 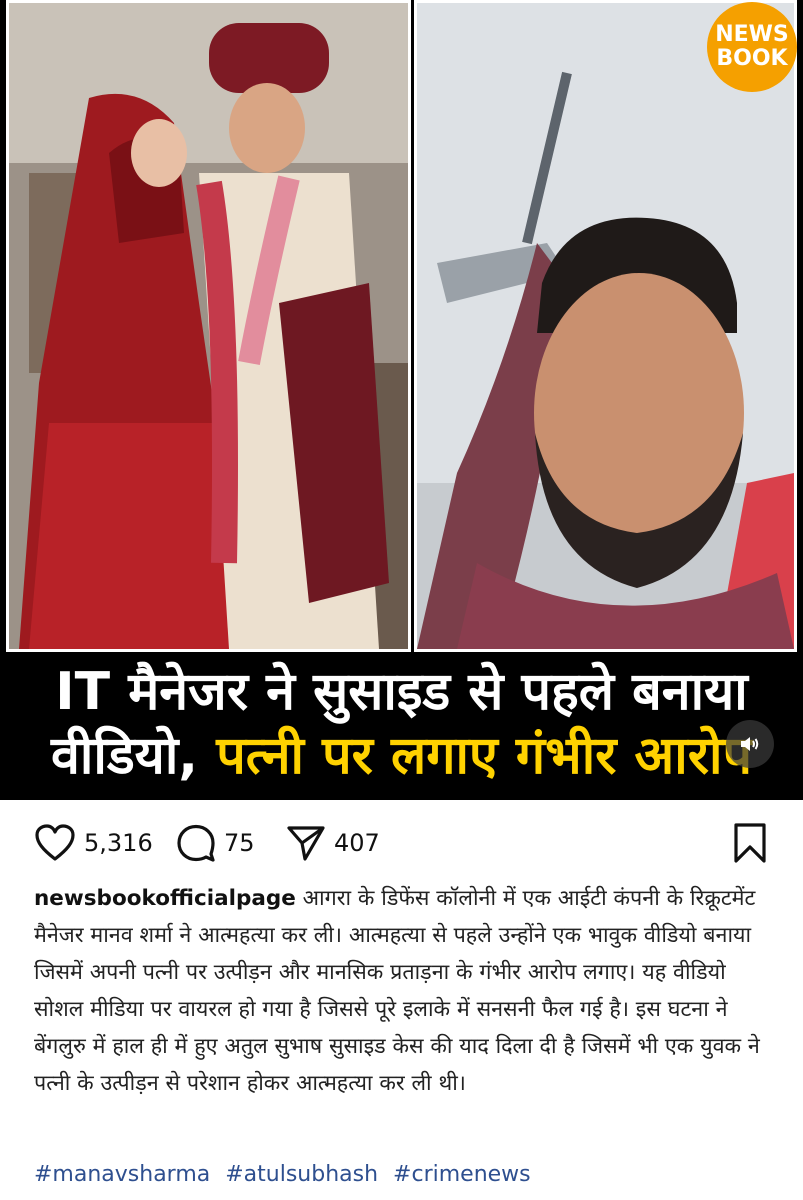 What do you see at coordinates (55, 842) in the screenshot?
I see `heart-icon` at bounding box center [55, 842].